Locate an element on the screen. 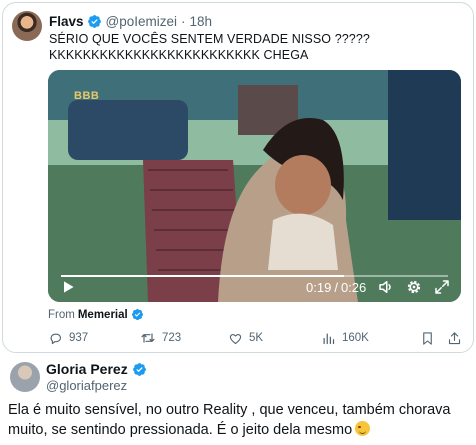  like-count: 5K is located at coordinates (256, 338).